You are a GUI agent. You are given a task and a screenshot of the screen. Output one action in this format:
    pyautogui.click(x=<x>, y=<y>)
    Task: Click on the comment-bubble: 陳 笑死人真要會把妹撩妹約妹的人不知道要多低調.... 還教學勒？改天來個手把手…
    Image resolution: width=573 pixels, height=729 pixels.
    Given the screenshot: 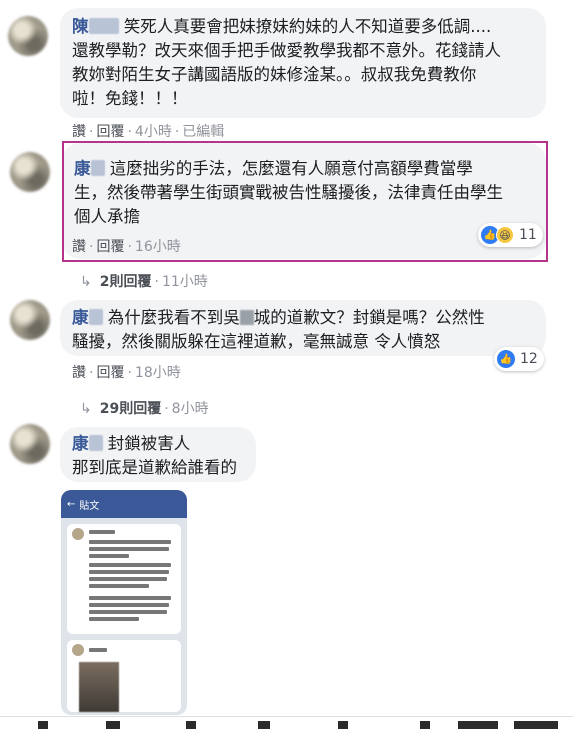 What is the action you would take?
    pyautogui.click(x=303, y=63)
    